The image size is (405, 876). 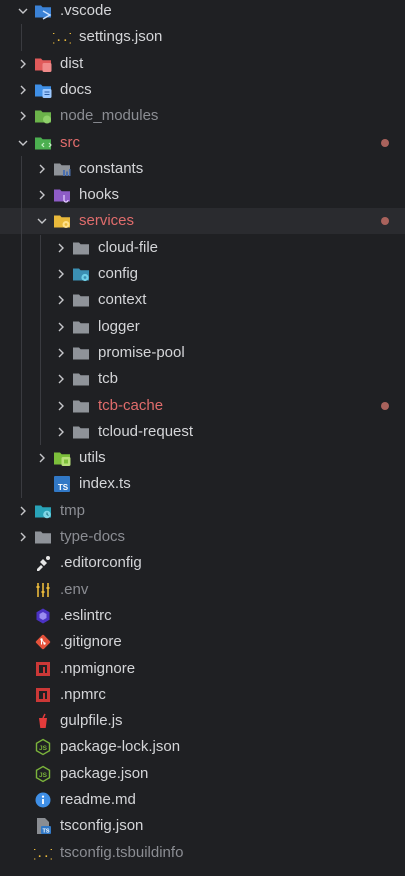 I want to click on indent-guide, so click(x=40, y=340).